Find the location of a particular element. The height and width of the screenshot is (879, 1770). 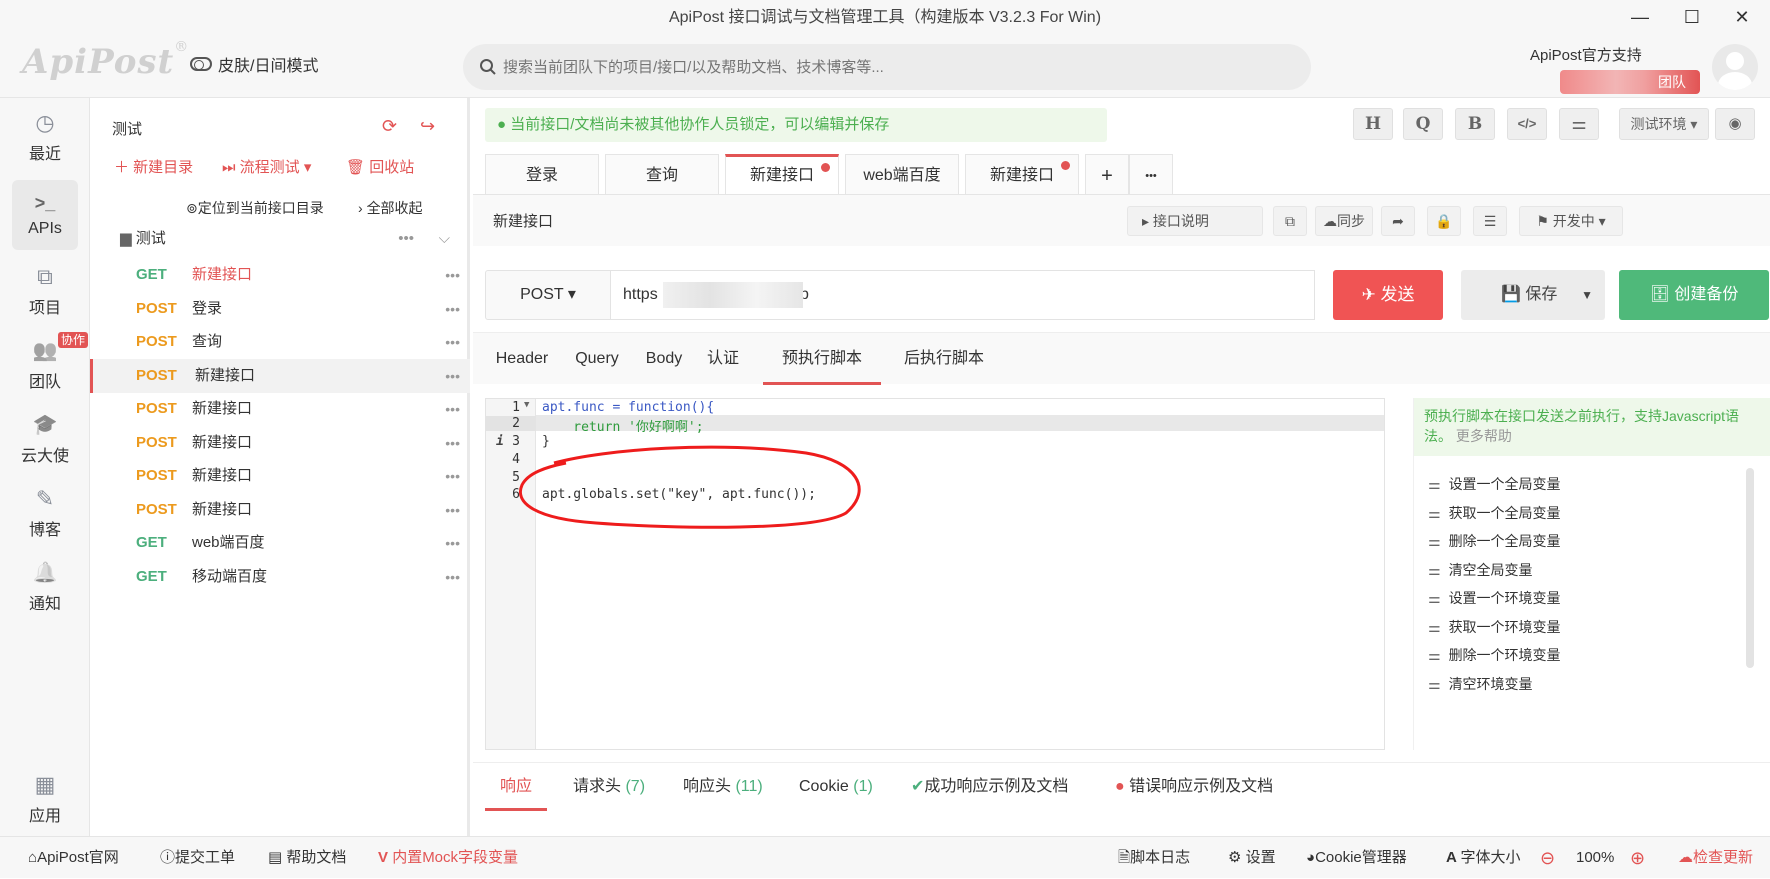

resp-tab-cookie: Cookie (1) is located at coordinates (836, 787).